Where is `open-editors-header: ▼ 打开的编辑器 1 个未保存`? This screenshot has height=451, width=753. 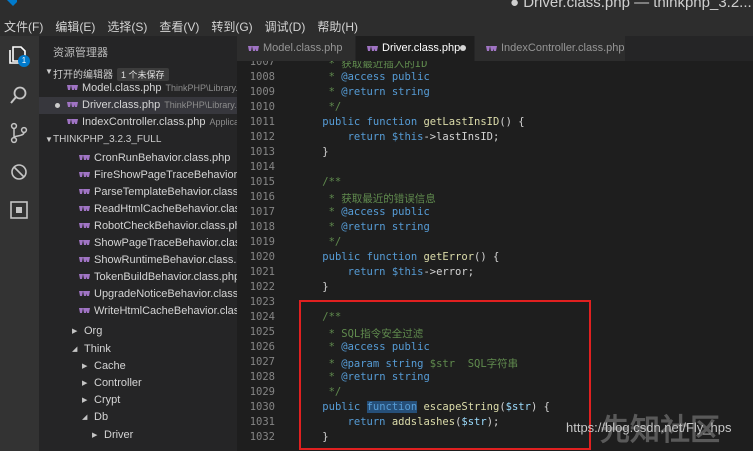 open-editors-header: ▼ 打开的编辑器 1 个未保存 is located at coordinates (138, 72).